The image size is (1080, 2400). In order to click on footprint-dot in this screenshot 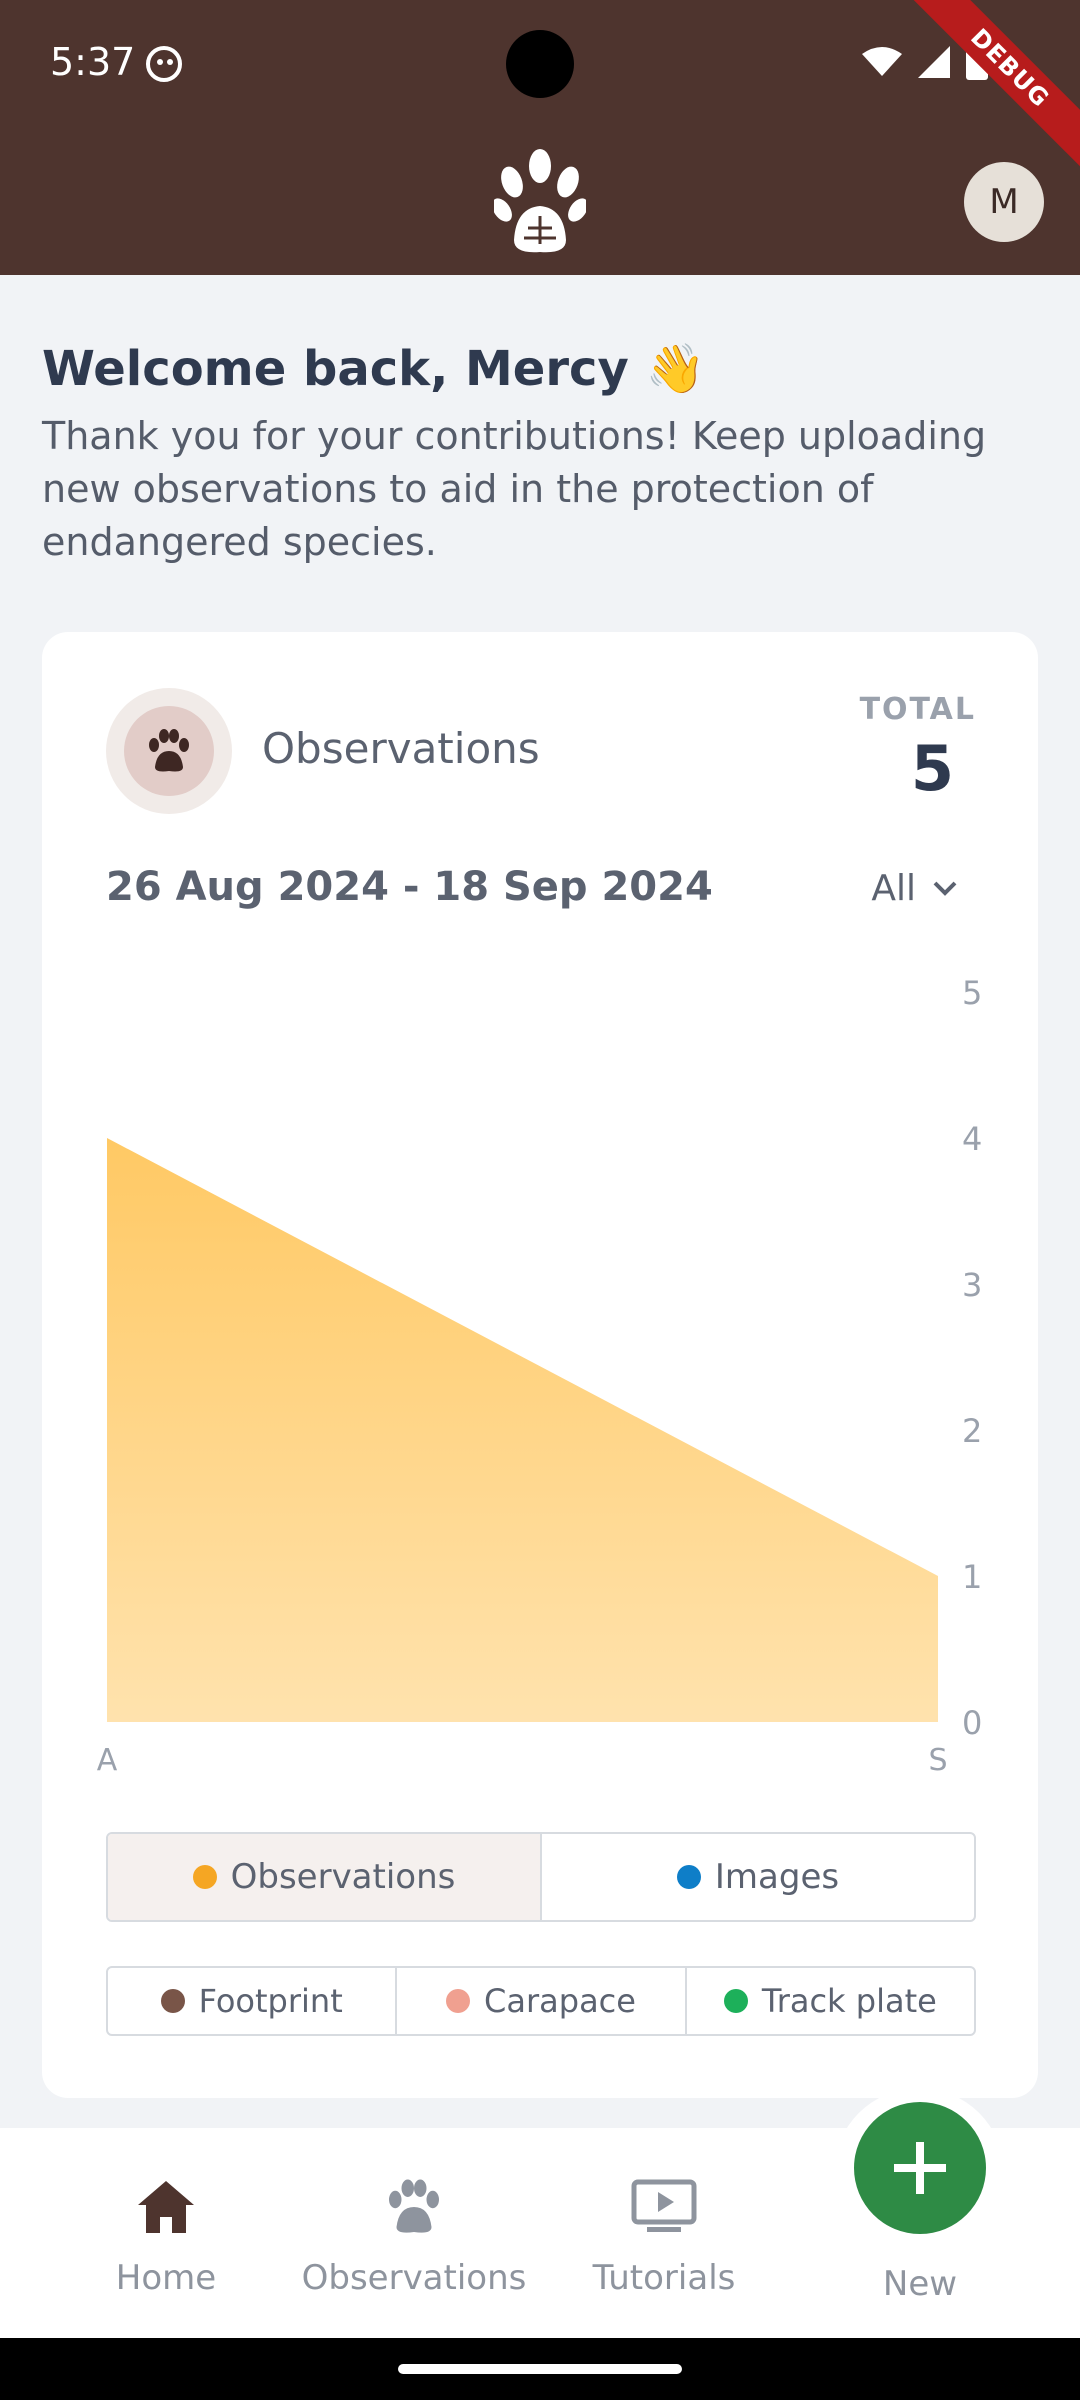, I will do `click(172, 2001)`.